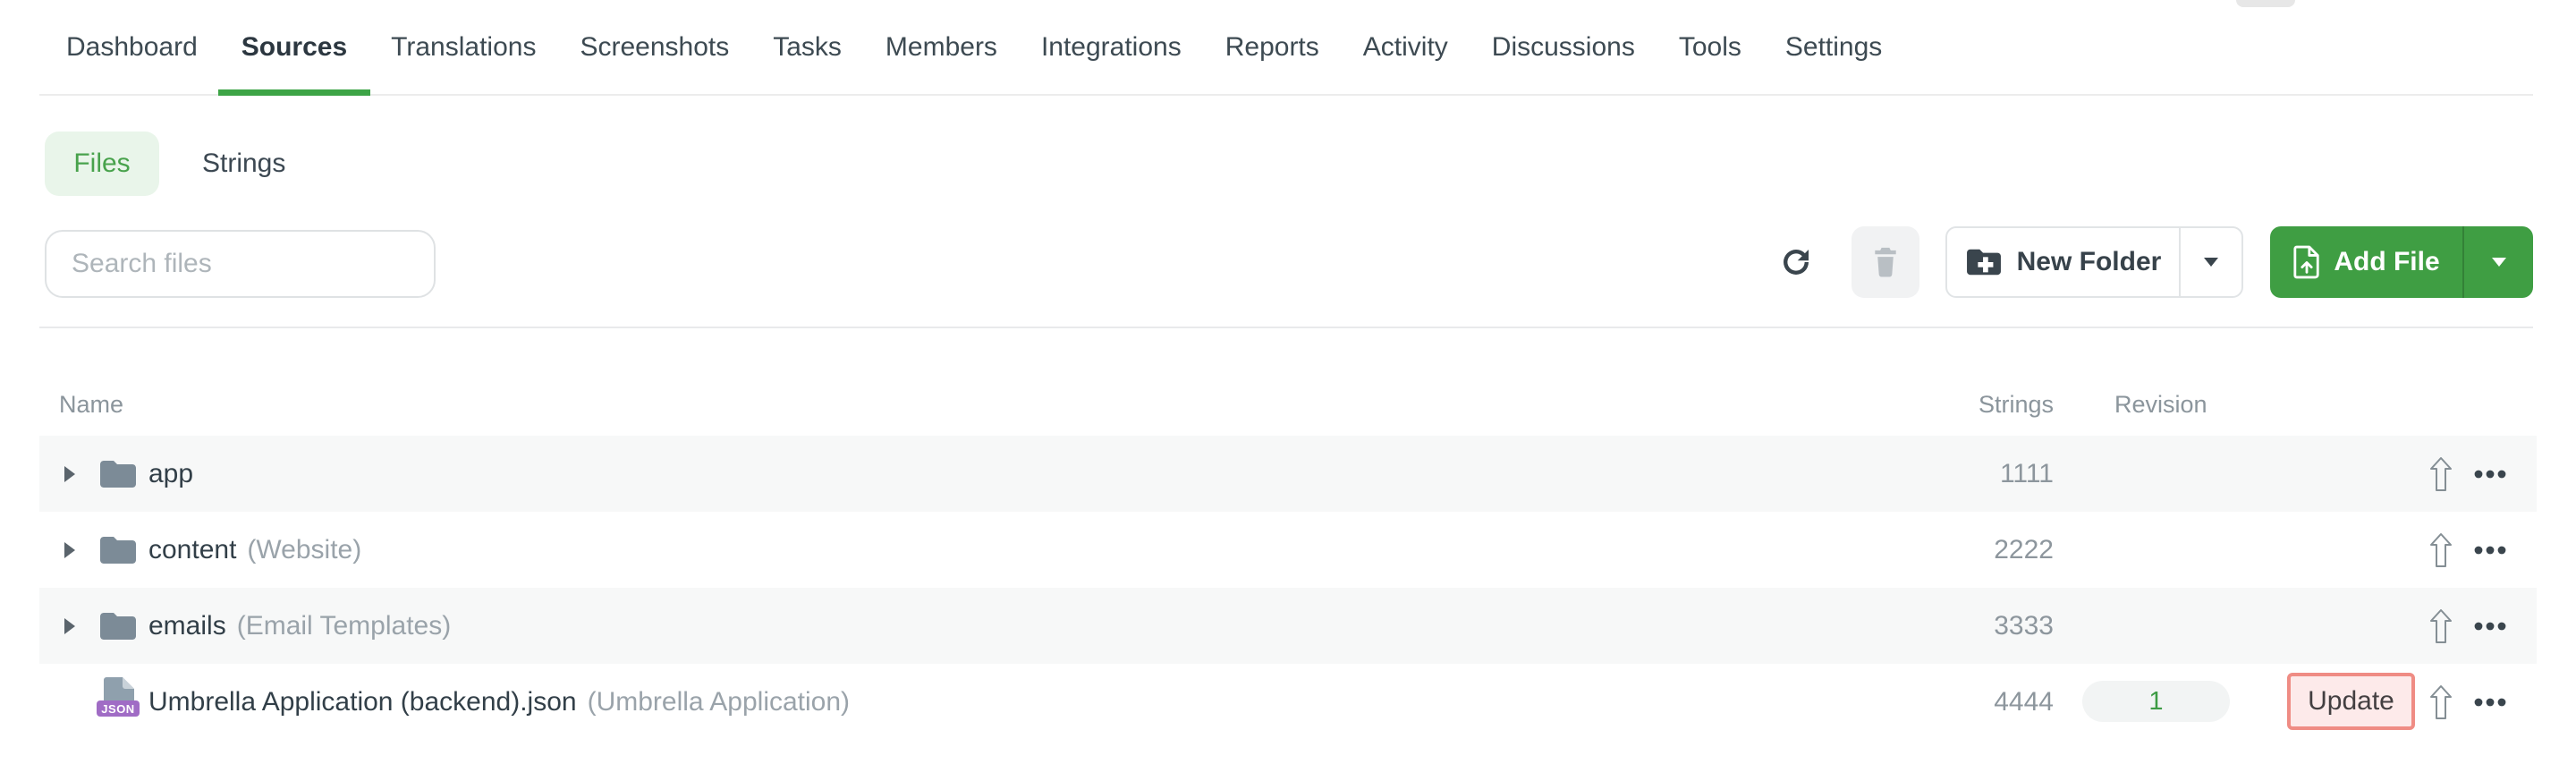  I want to click on nav-tab-sources-label: Sources, so click(294, 46).